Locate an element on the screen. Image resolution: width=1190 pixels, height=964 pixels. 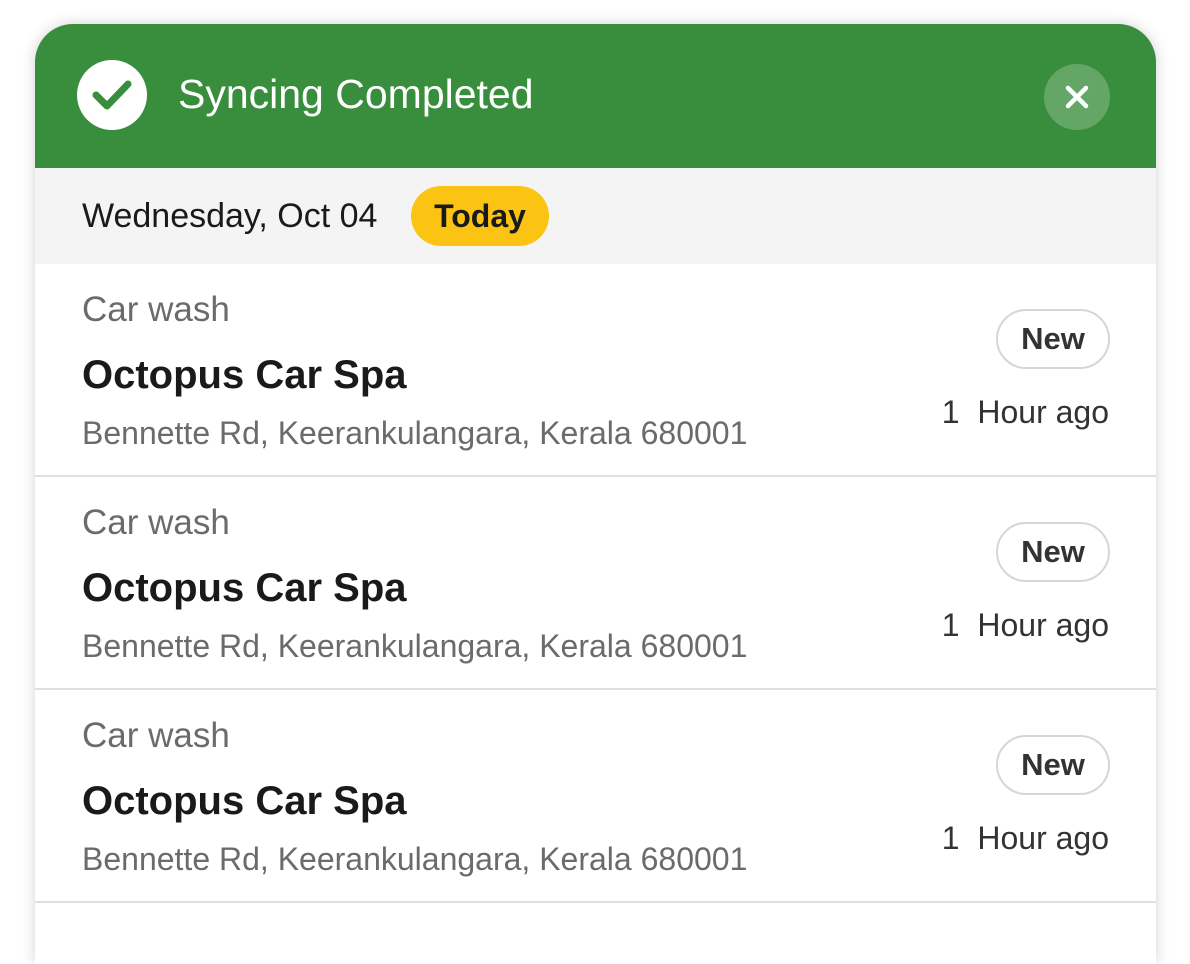
sync-status-banner: Syncing Completed is located at coordinates (595, 96).